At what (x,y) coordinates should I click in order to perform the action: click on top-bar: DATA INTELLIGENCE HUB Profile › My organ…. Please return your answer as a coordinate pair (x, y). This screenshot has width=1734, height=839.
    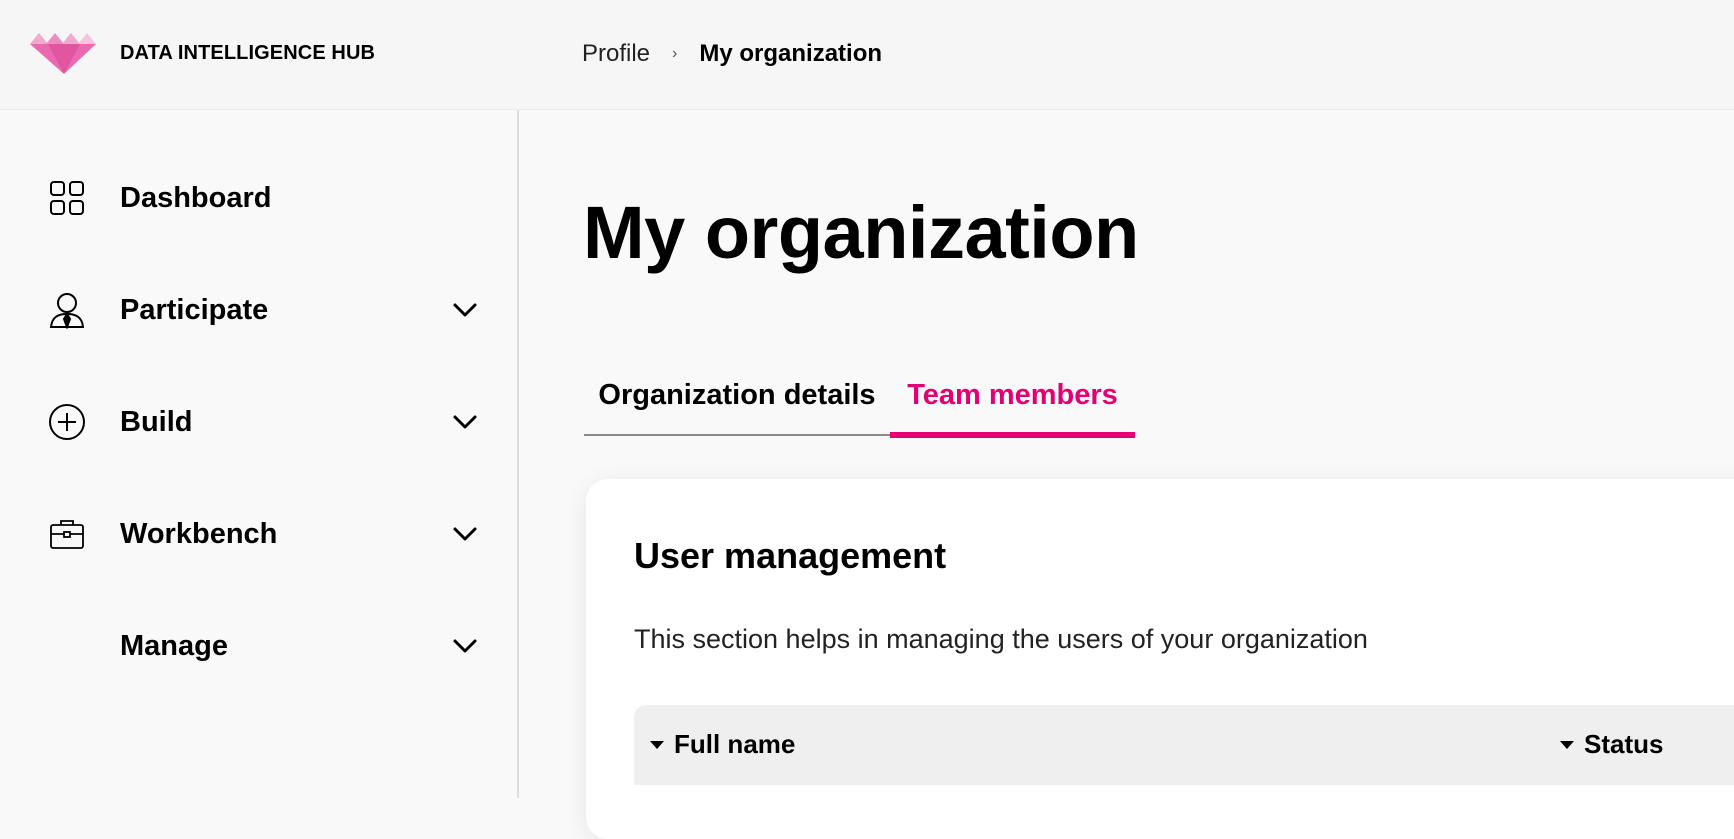
    Looking at the image, I should click on (867, 55).